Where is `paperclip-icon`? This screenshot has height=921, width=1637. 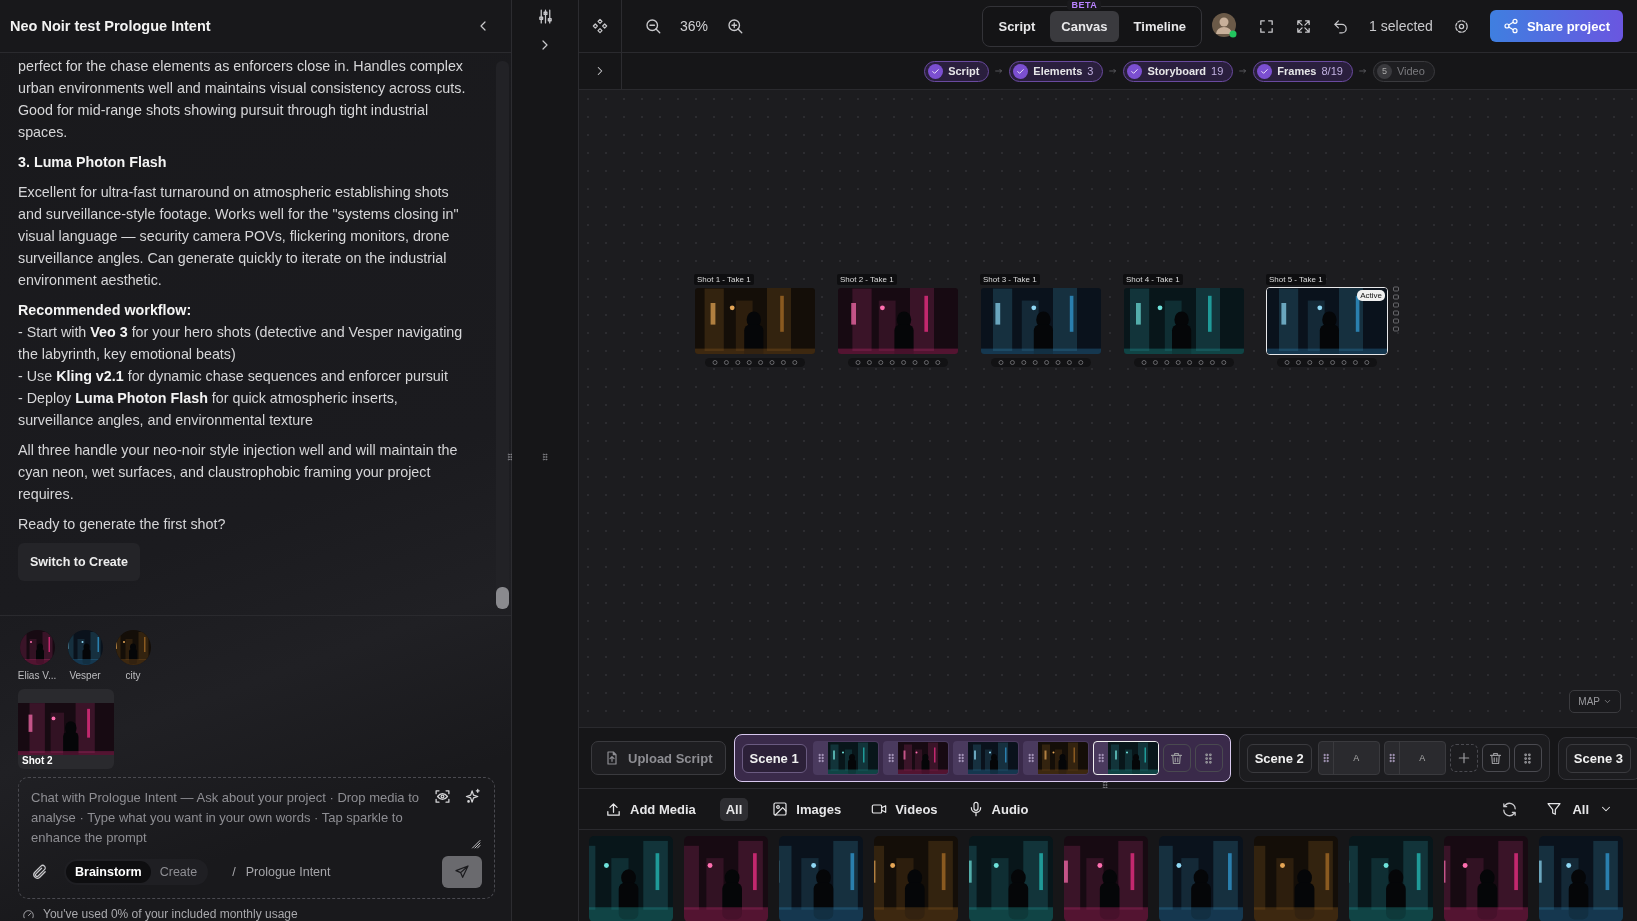
paperclip-icon is located at coordinates (39, 872).